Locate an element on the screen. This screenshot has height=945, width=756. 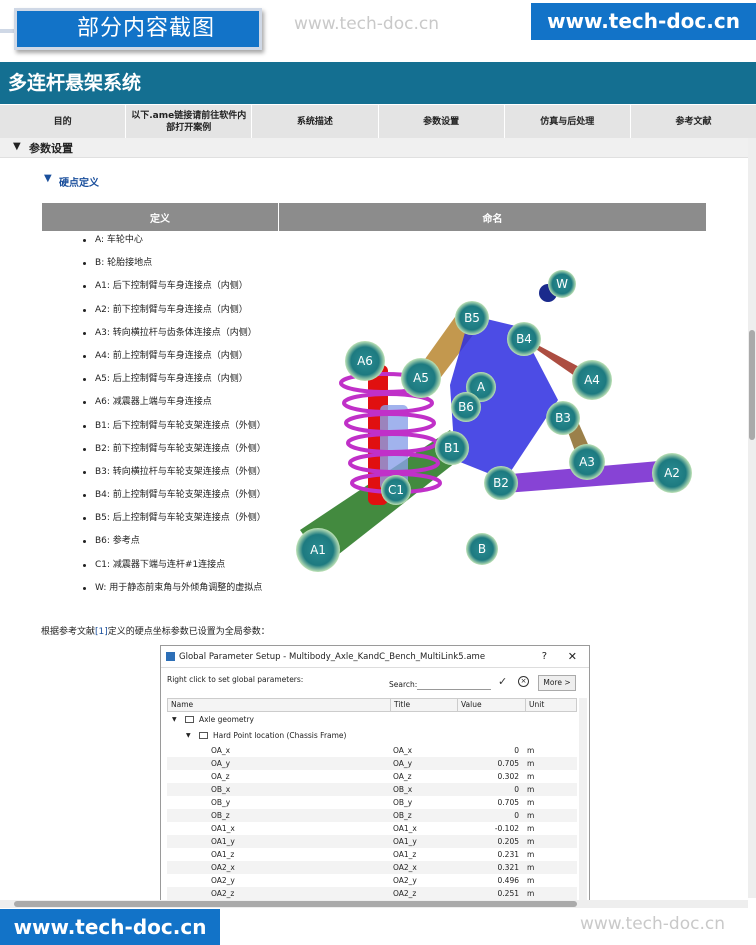
table-header: Name Title Value Unit is located at coordinates (372, 705).